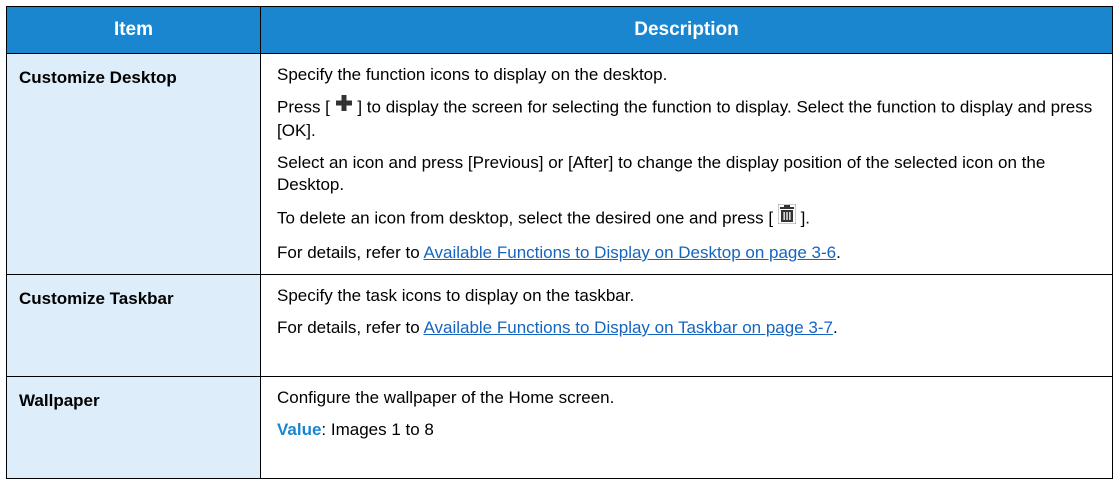  What do you see at coordinates (377, 429) in the screenshot?
I see `value-text: : Images 1 to 8` at bounding box center [377, 429].